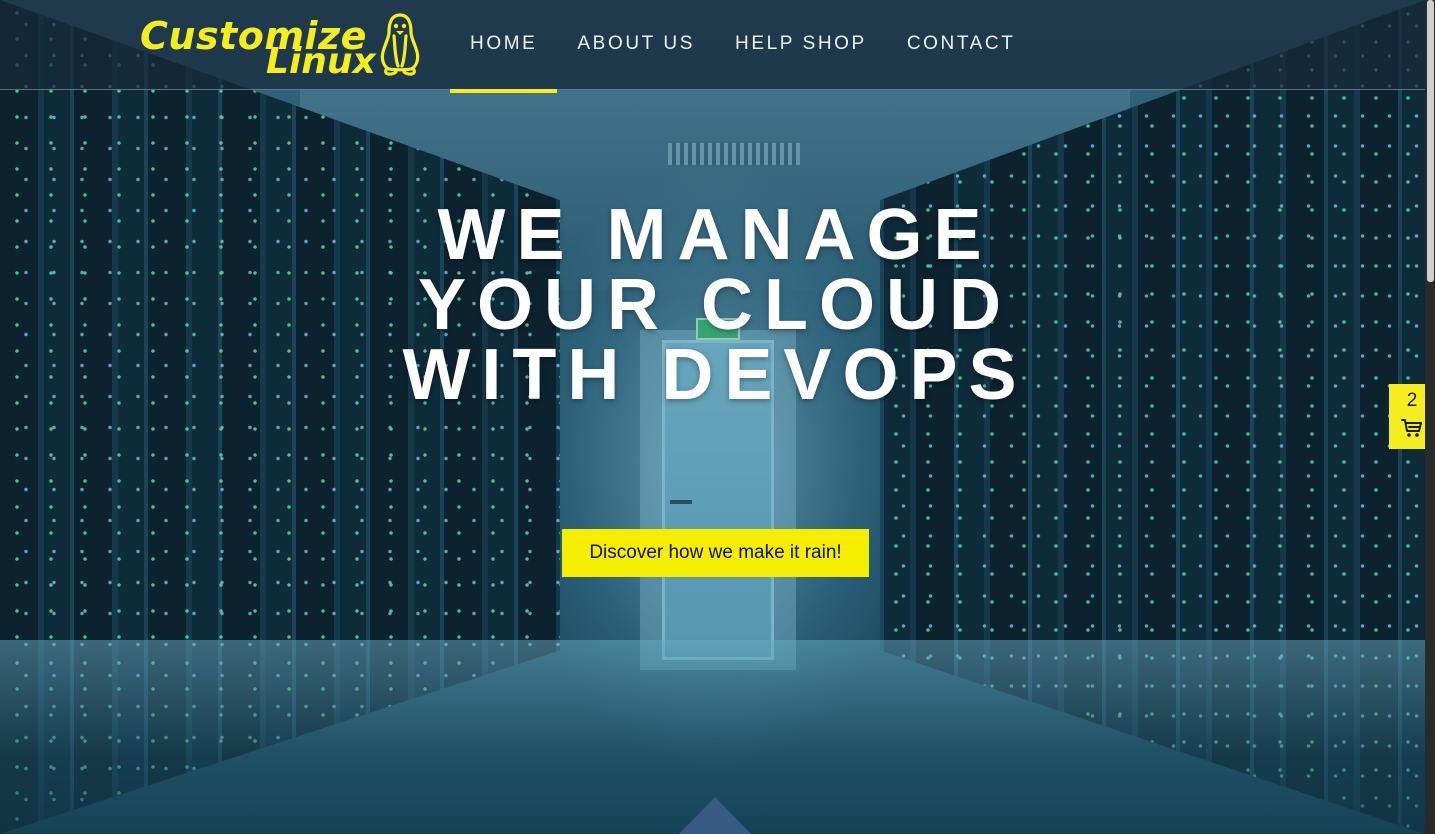 The height and width of the screenshot is (834, 1435). Describe the element at coordinates (636, 45) in the screenshot. I see `nav-item-about-us: ABOUT US` at that location.